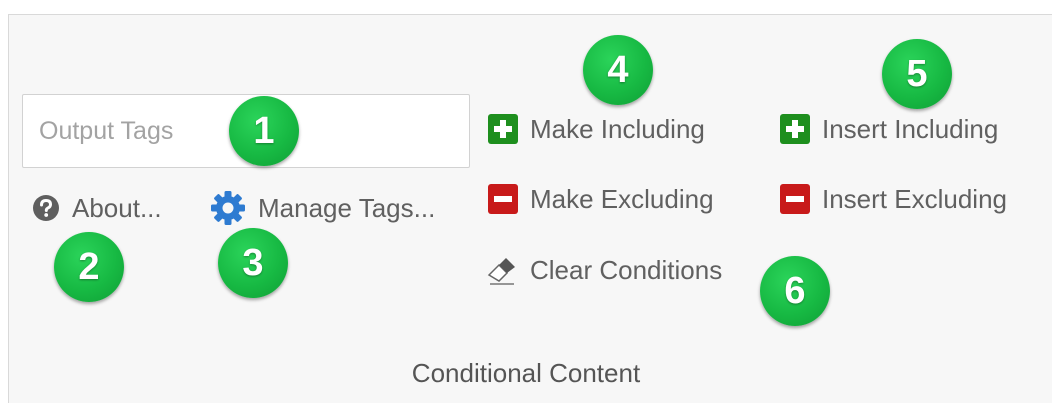 The width and height of the screenshot is (1052, 403). What do you see at coordinates (228, 208) in the screenshot?
I see `gear-icon` at bounding box center [228, 208].